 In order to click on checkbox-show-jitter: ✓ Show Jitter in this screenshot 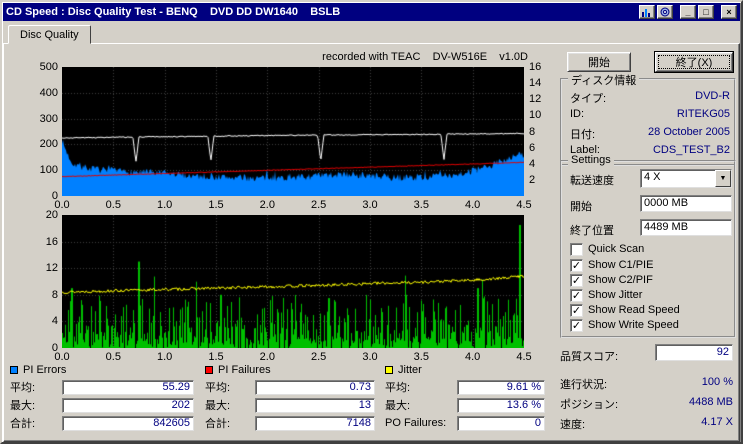, I will do `click(606, 295)`.